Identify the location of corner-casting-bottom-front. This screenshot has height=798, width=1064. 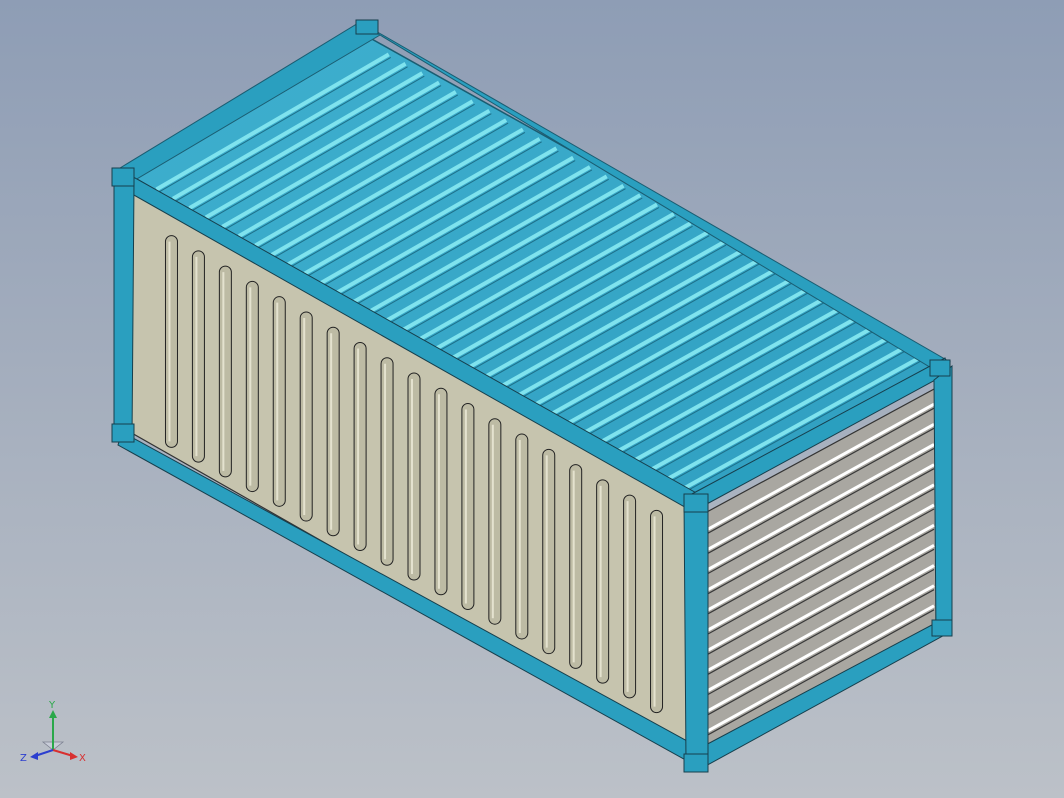
(696, 763).